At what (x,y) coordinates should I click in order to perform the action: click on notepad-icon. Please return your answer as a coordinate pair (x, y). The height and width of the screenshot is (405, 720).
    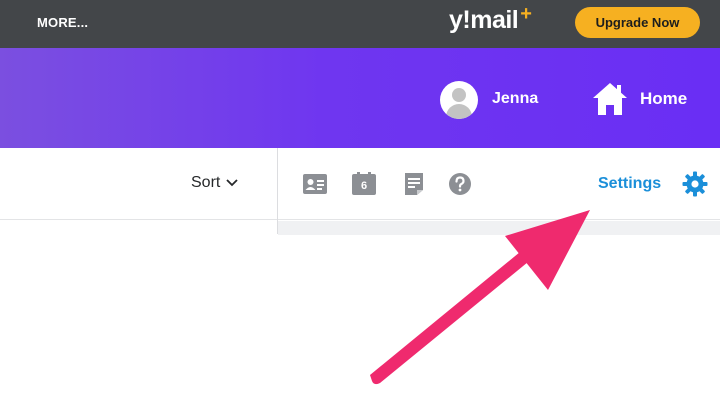
    Looking at the image, I should click on (414, 184).